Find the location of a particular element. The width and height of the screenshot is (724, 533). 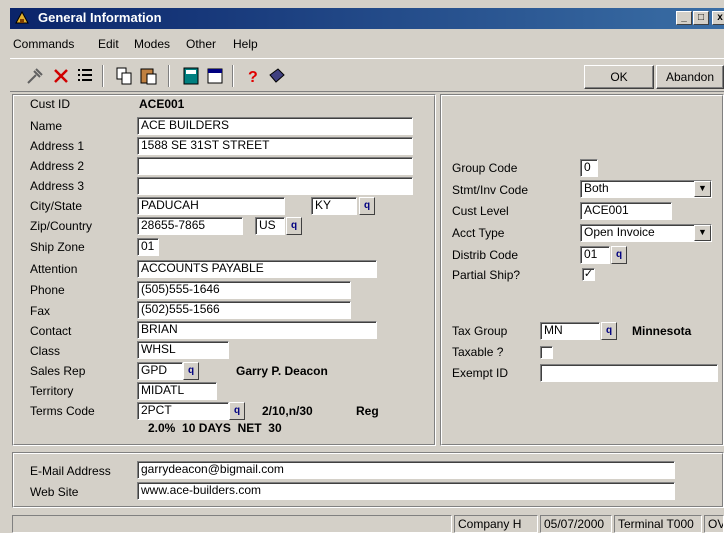

acct-type-label: Acct Type is located at coordinates (478, 233).